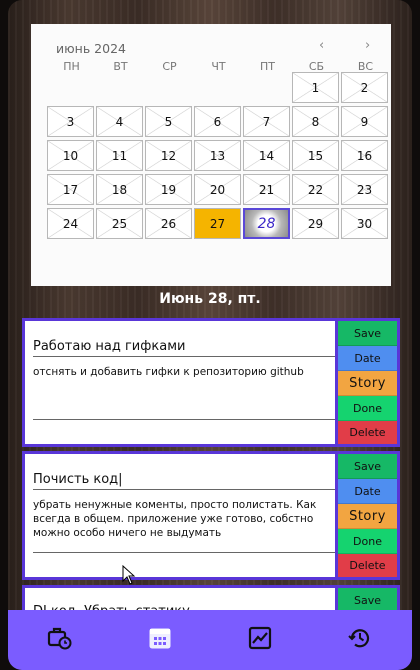 This screenshot has height=670, width=420. What do you see at coordinates (321, 45) in the screenshot?
I see `prev-month-button: ‹` at bounding box center [321, 45].